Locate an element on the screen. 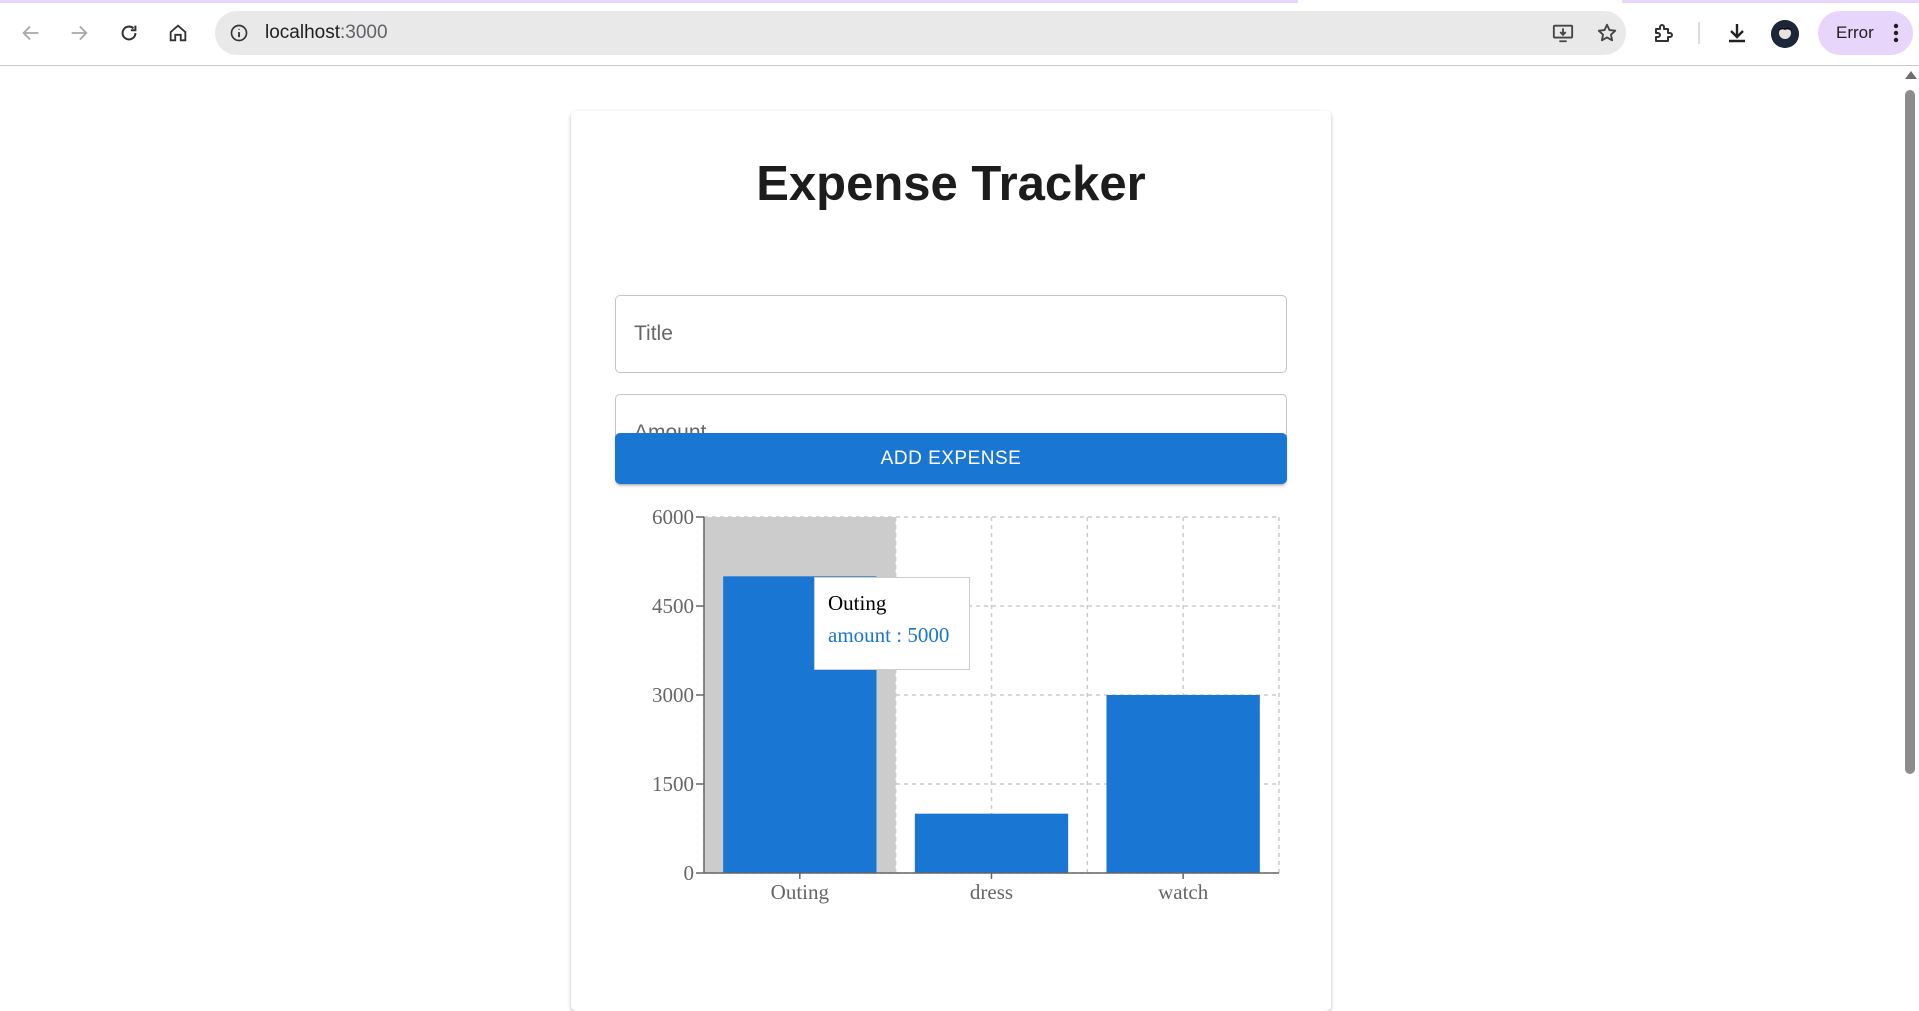 The height and width of the screenshot is (1011, 1919). site-info-icon is located at coordinates (239, 33).